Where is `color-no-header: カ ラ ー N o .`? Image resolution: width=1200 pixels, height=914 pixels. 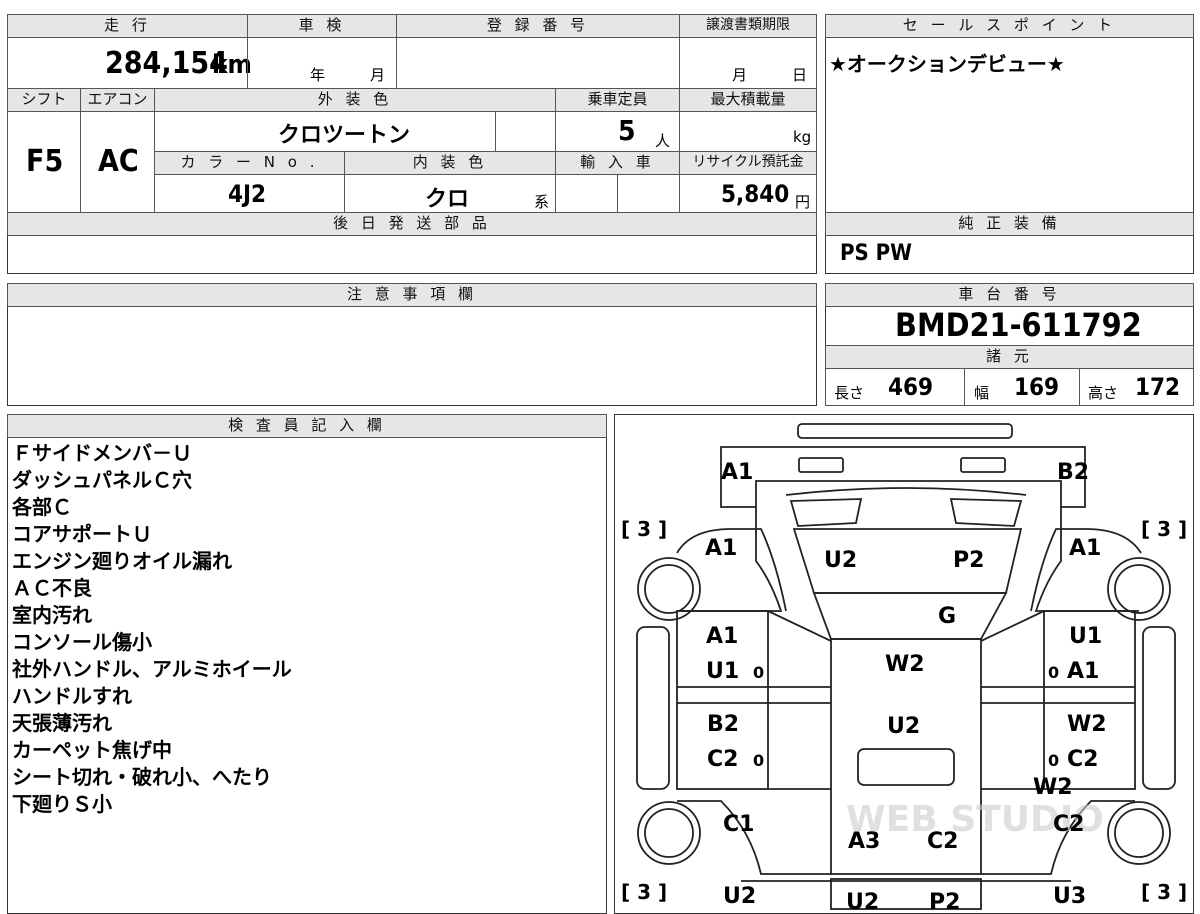
color-no-header: カ ラ ー N o . is located at coordinates (249, 163).